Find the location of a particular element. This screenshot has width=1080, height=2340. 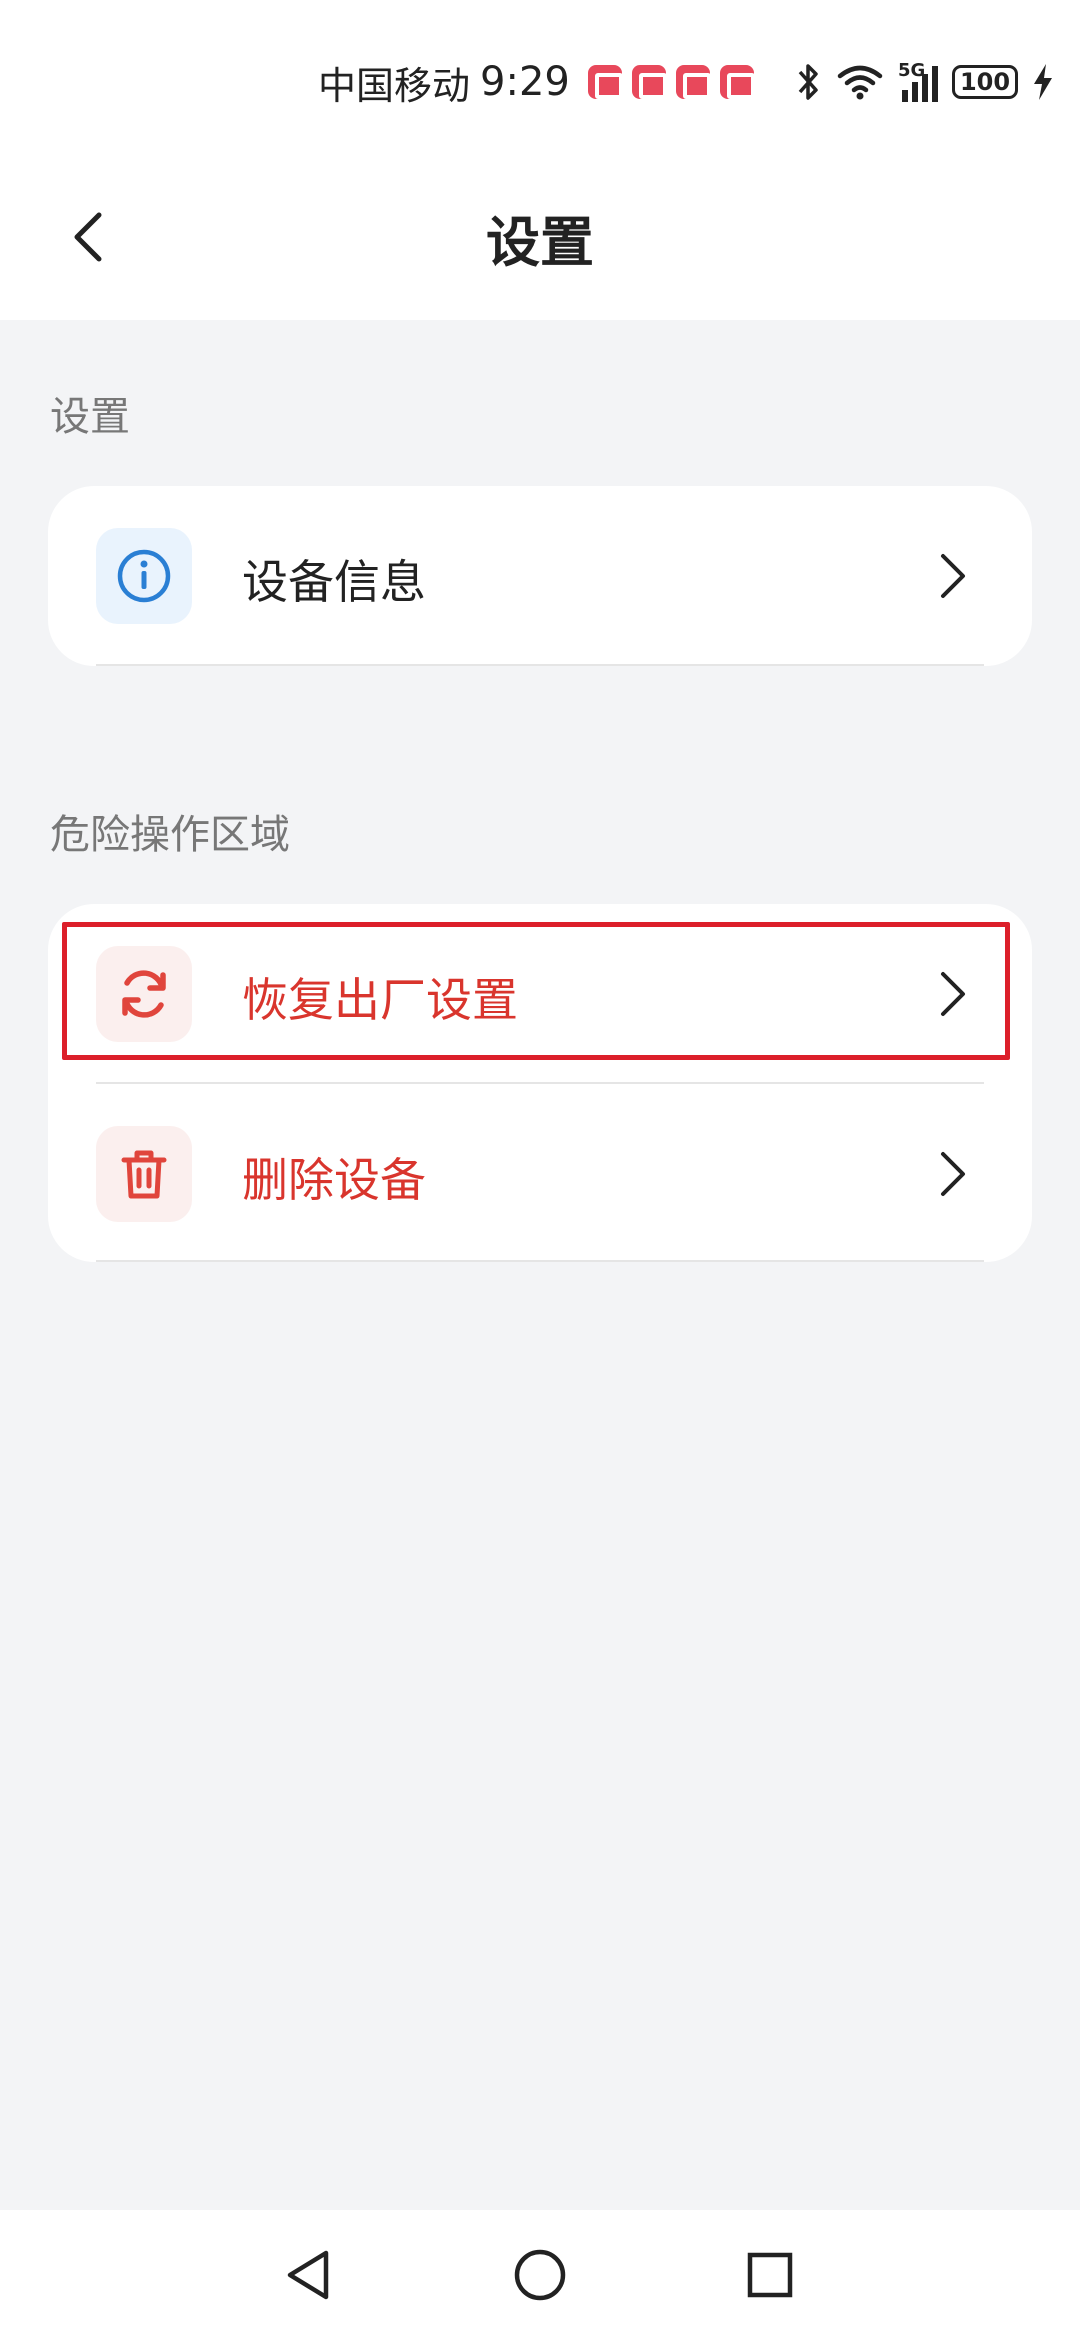

battery-icon: 100 is located at coordinates (985, 82).